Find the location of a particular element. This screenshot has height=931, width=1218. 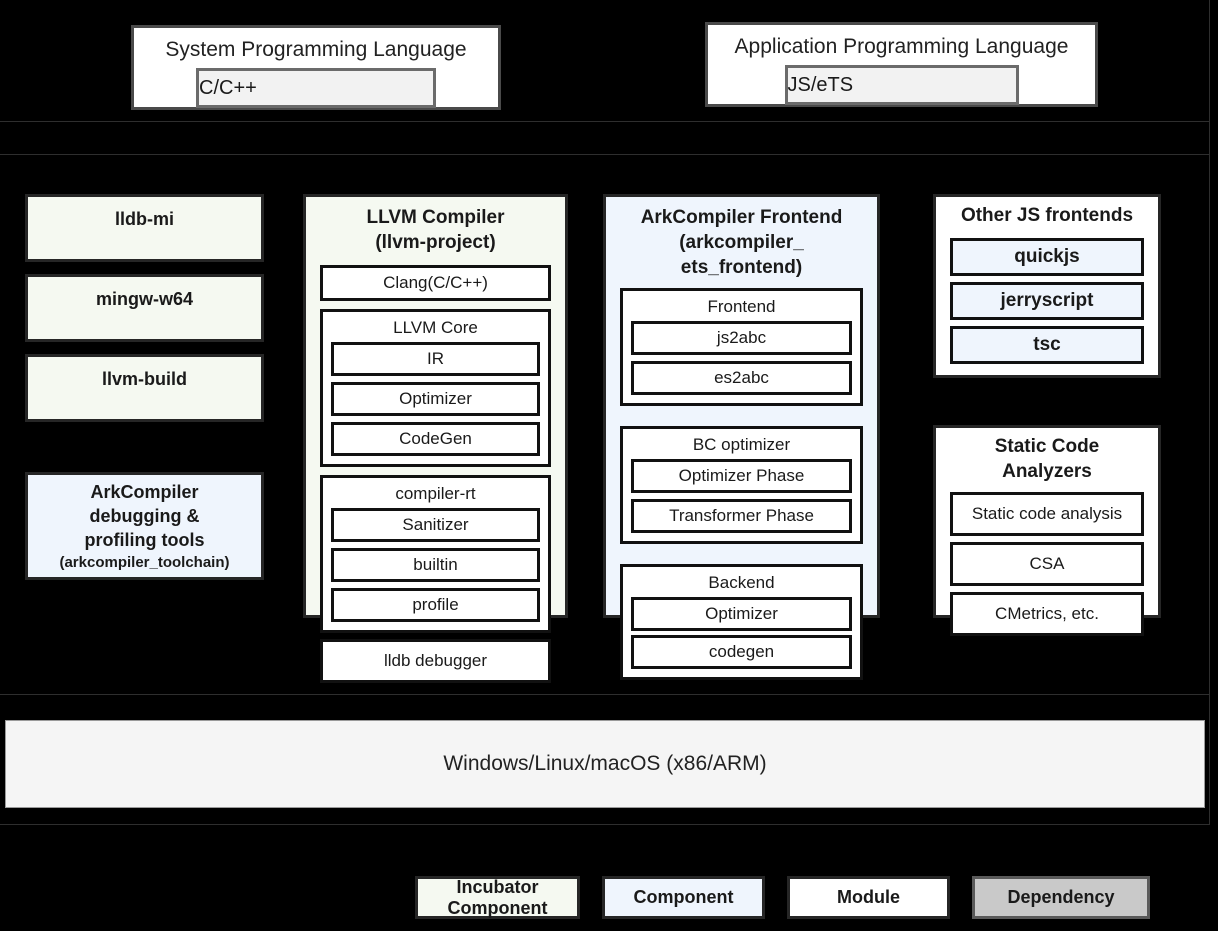

legend-item-dependency: Dependency is located at coordinates (1061, 897).